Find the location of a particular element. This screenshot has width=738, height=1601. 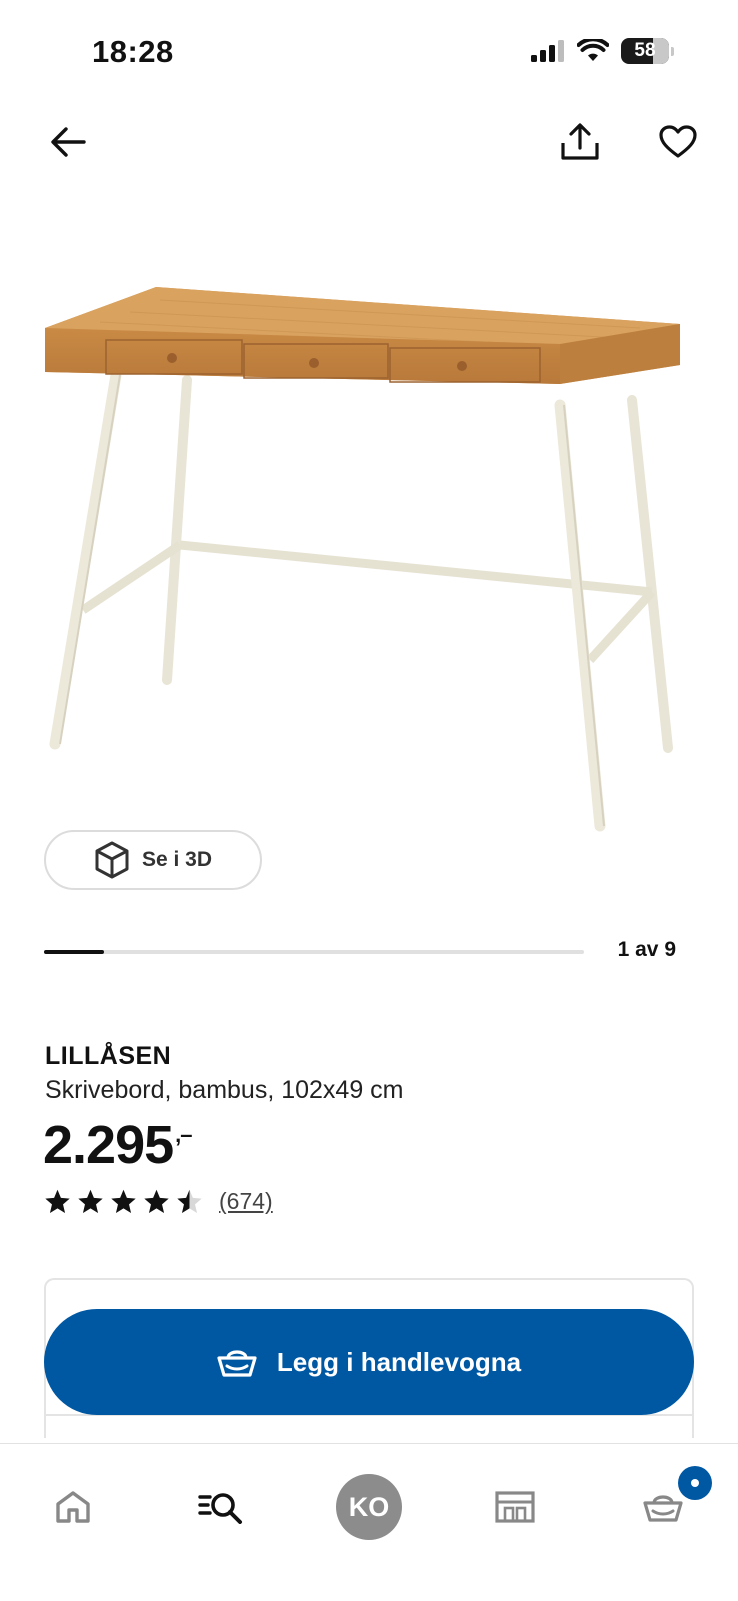

cube-icon is located at coordinates (112, 860).